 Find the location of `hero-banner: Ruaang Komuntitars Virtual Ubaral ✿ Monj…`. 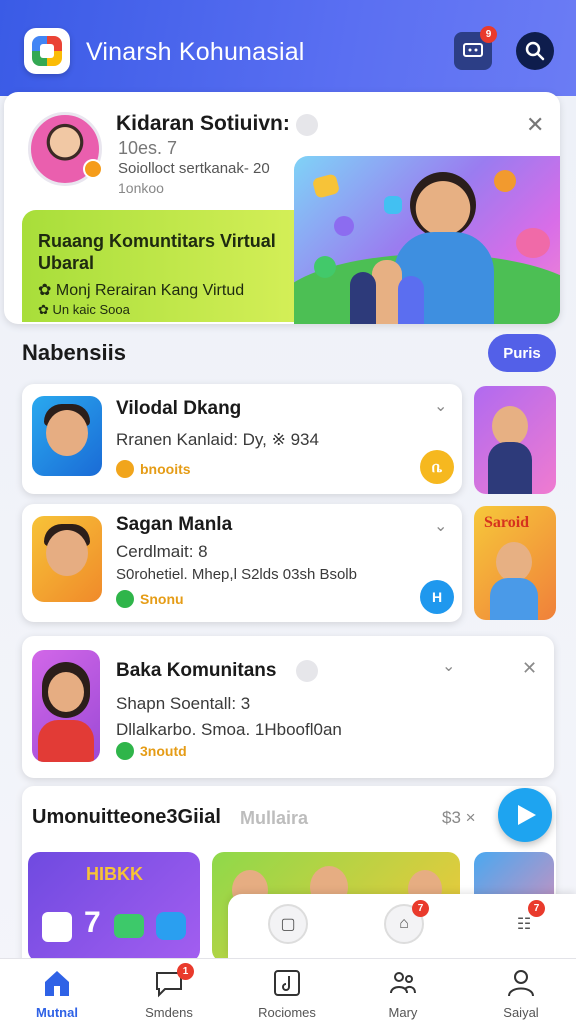

hero-banner: Ruaang Komuntitars Virtual Ubaral ✿ Monj… is located at coordinates (172, 266).